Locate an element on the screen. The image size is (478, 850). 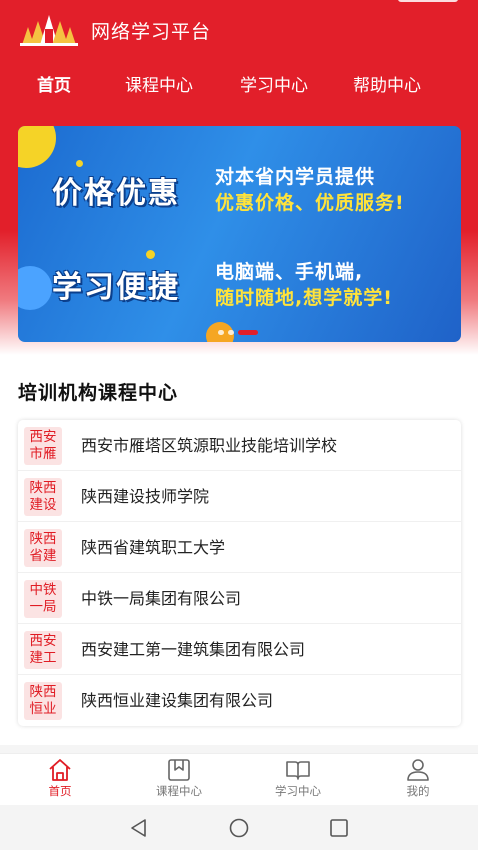
tab-home: 首页 is located at coordinates (54, 86).